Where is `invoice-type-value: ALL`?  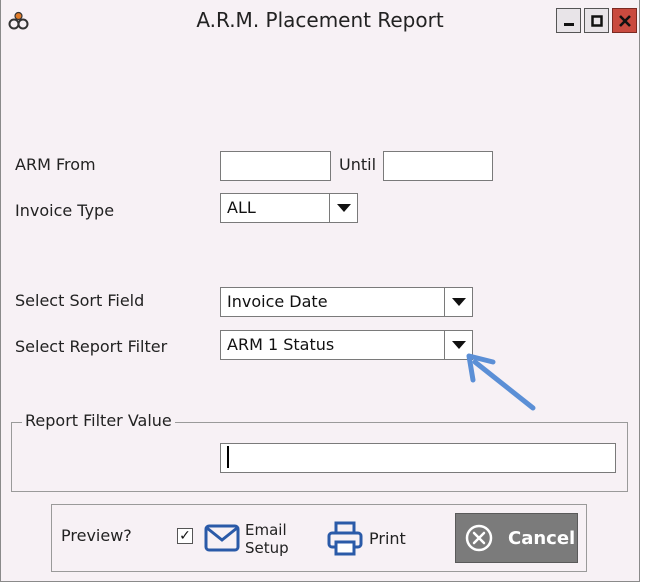
invoice-type-value: ALL is located at coordinates (241, 207).